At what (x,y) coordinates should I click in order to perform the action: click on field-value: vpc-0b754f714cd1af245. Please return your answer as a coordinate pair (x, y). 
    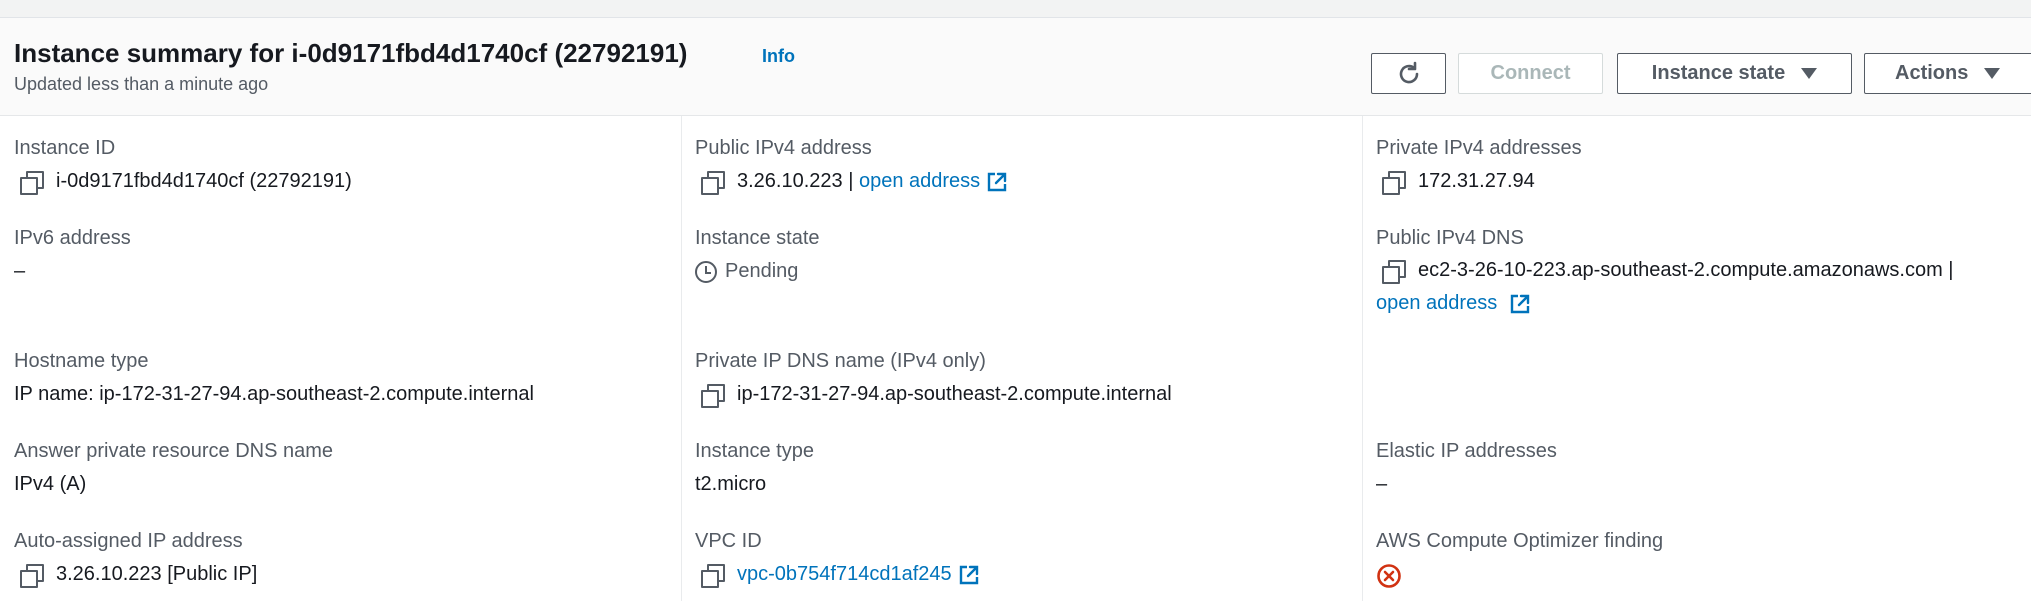
    Looking at the image, I should click on (837, 575).